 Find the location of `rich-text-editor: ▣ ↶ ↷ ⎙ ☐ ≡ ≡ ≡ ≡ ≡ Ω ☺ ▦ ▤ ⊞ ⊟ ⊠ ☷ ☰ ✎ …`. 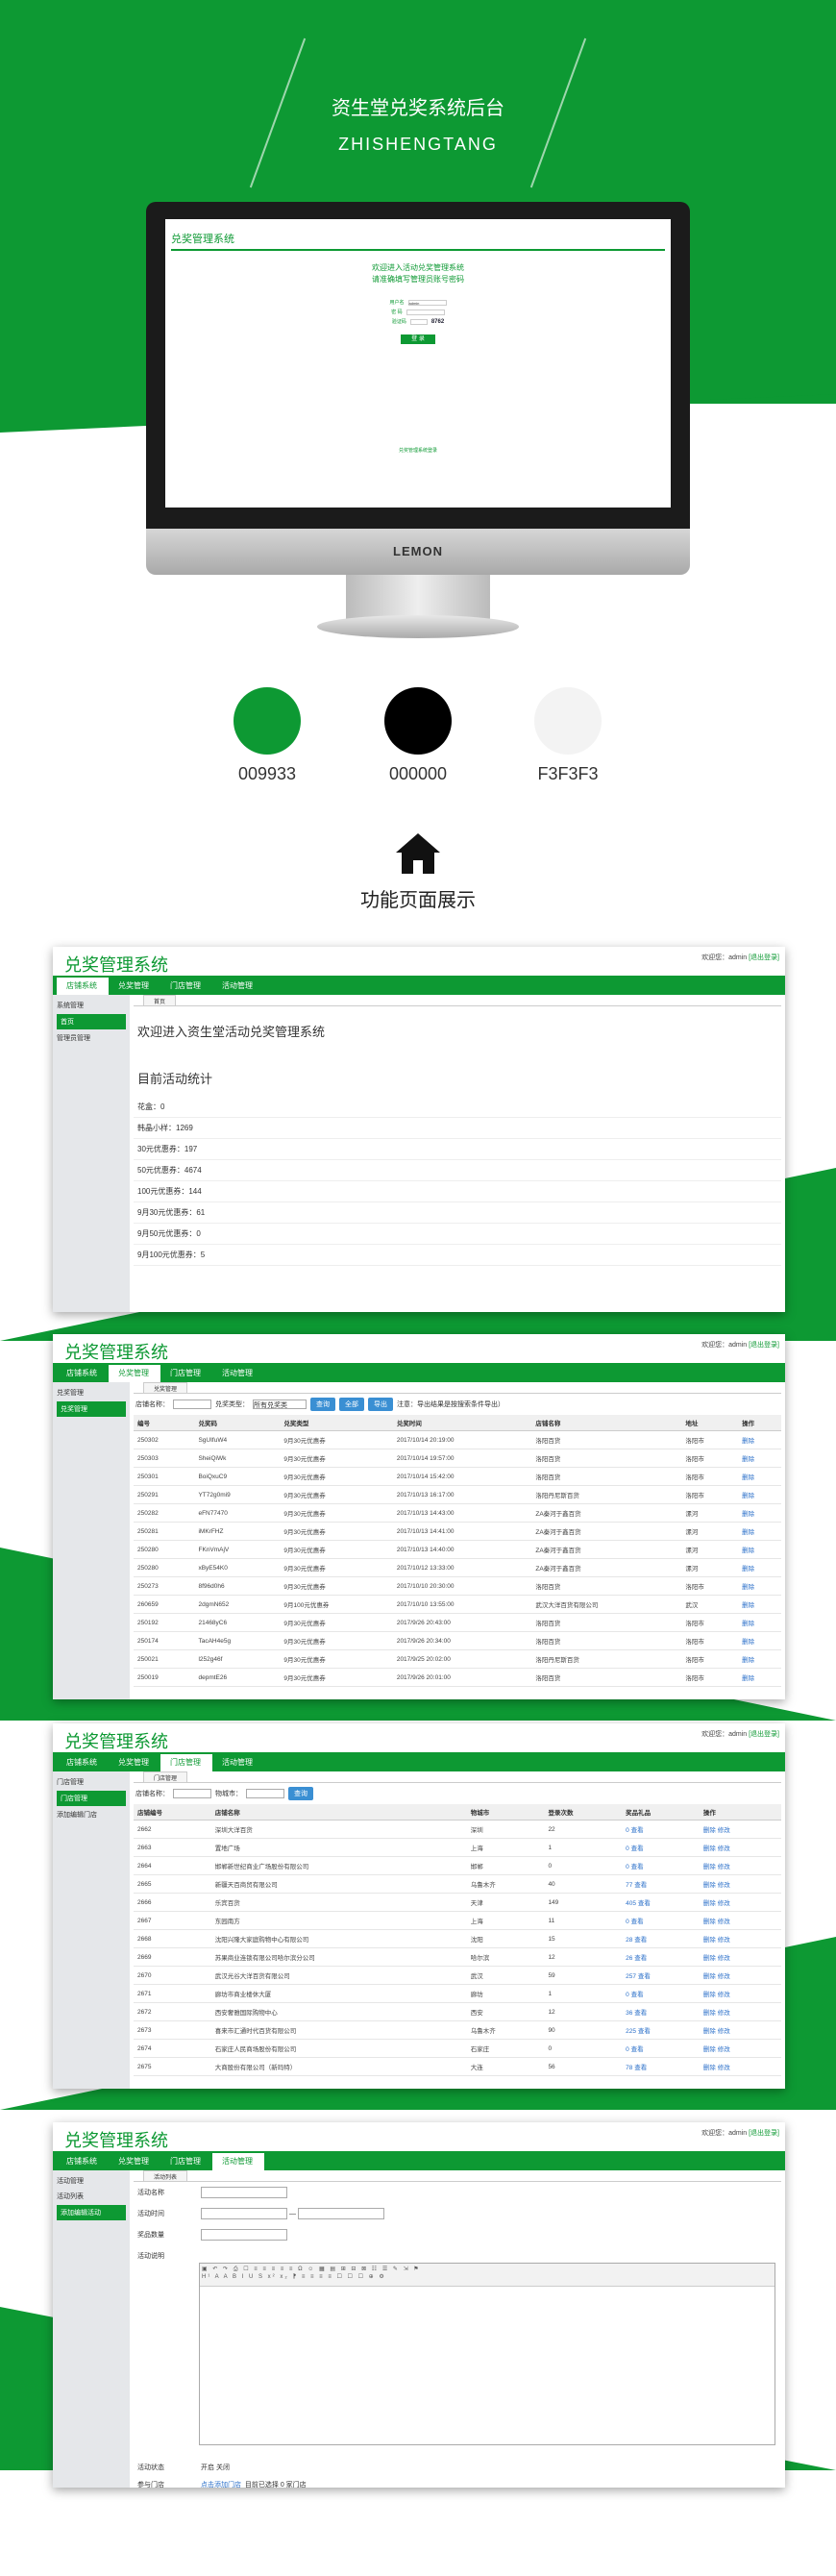

rich-text-editor: ▣ ↶ ↷ ⎙ ☐ ≡ ≡ ≡ ≡ ≡ Ω ☺ ▦ ▤ ⊞ ⊟ ⊠ ☷ ☰ ✎ … is located at coordinates (487, 2354).